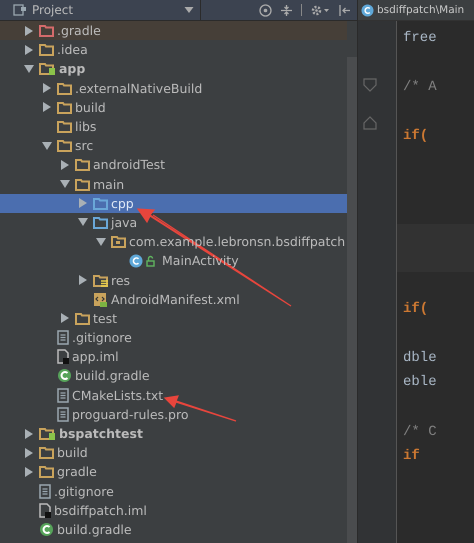 This screenshot has width=474, height=543. What do you see at coordinates (173, 146) in the screenshot?
I see `tree-row: src` at bounding box center [173, 146].